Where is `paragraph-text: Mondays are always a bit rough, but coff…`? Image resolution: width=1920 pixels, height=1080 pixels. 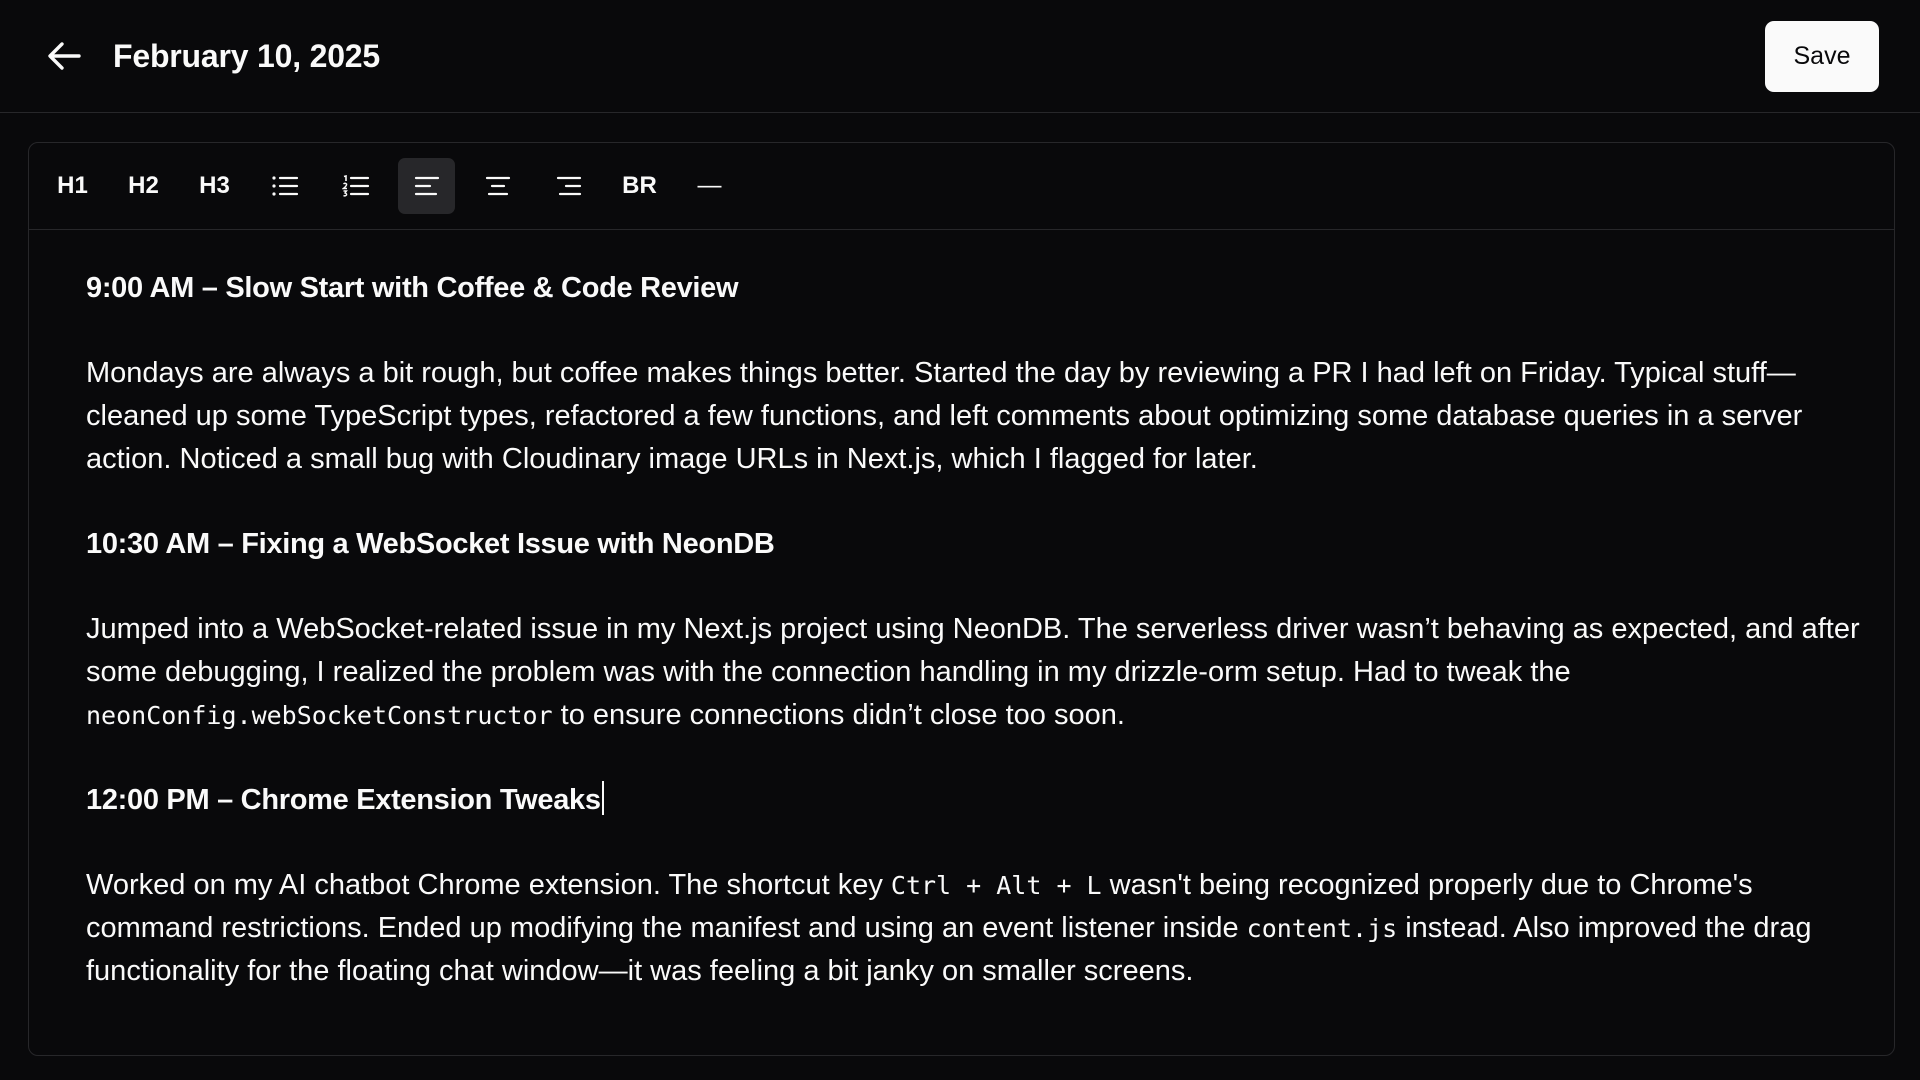
paragraph-text: Mondays are always a bit rough, but coff… is located at coordinates (944, 416).